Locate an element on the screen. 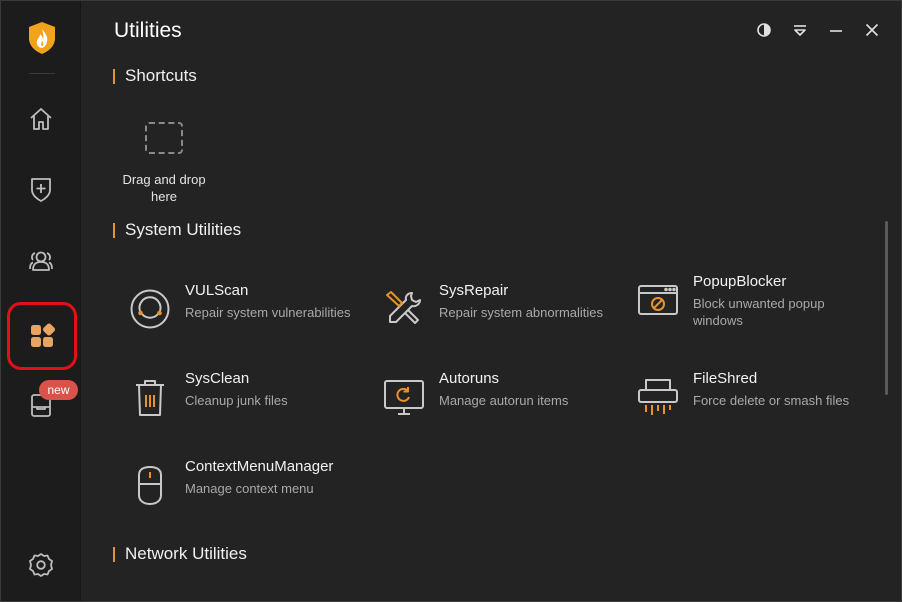  section-network-utilities: Network Utilities is located at coordinates (180, 554).